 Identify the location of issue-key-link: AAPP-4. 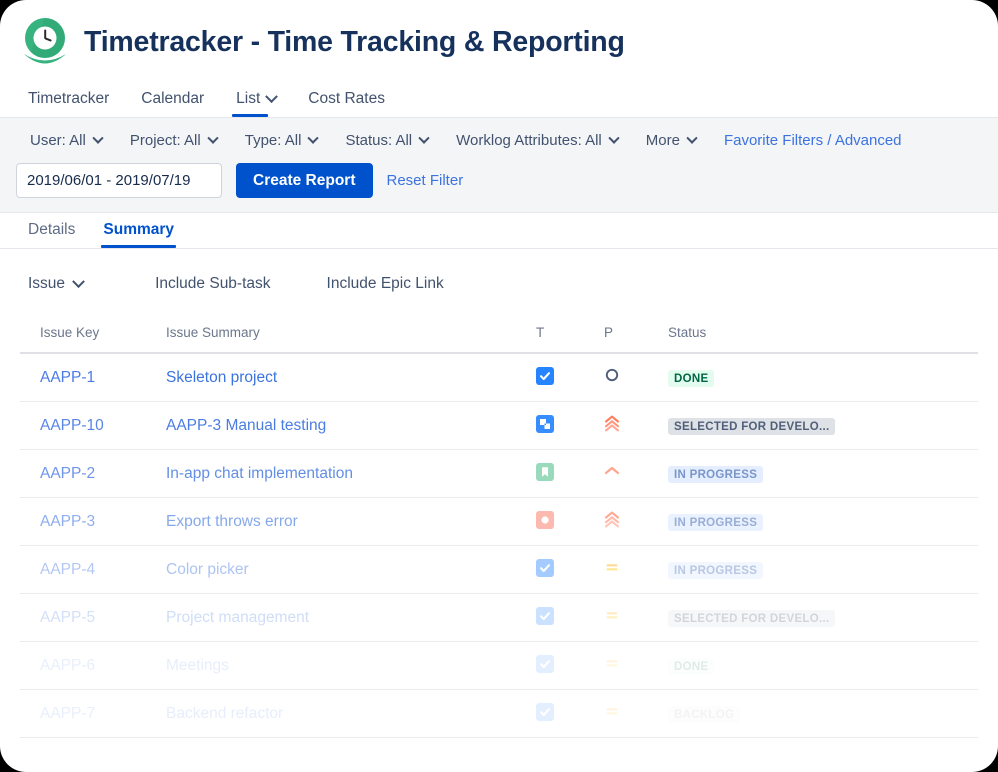
(67, 569).